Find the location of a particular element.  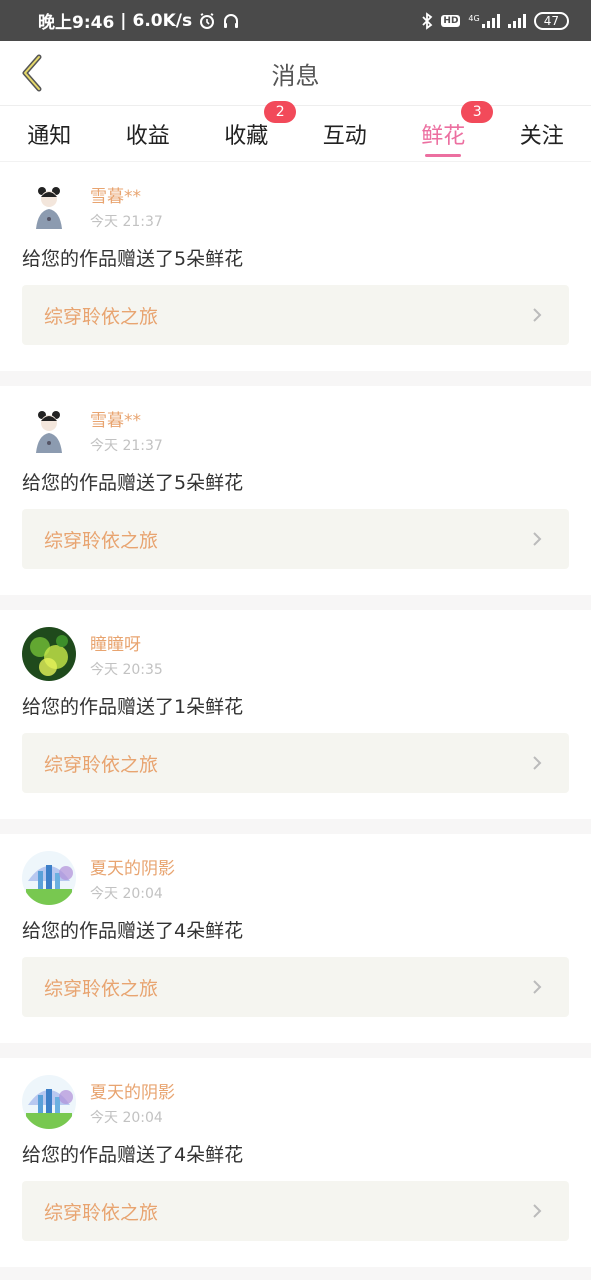

tab-flowers: 鲜花 3 is located at coordinates (444, 131).